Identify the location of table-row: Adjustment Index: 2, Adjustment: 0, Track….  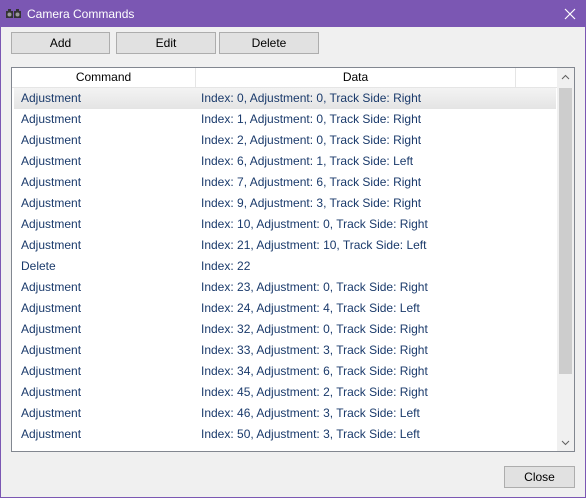
(285, 140).